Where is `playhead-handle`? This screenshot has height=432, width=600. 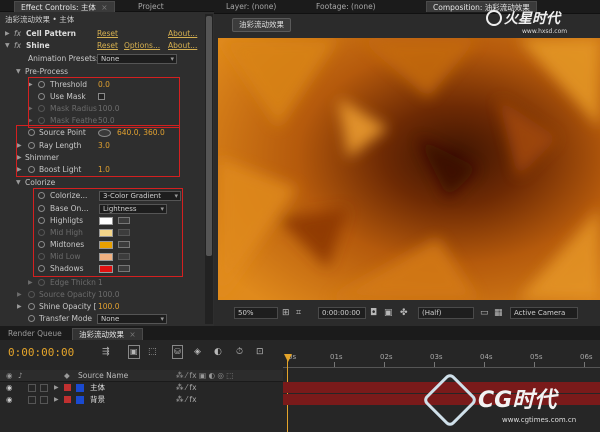 playhead-handle is located at coordinates (288, 358).